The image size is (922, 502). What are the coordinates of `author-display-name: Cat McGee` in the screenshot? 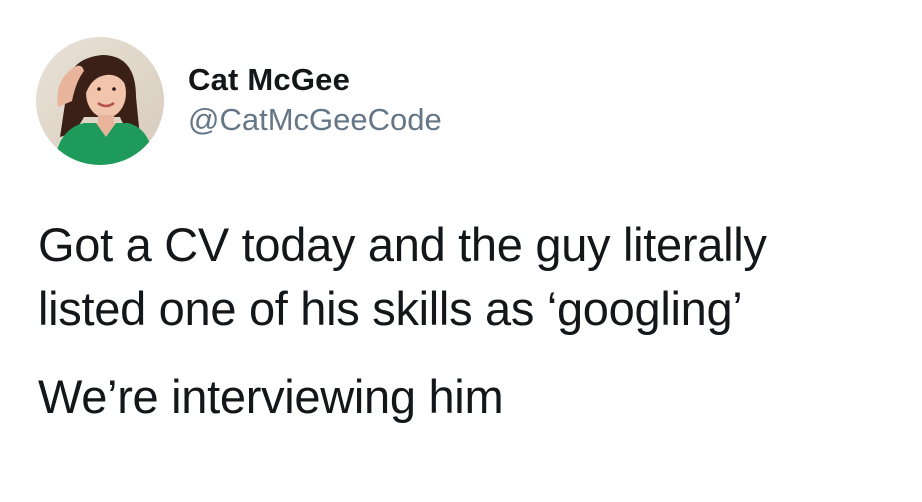 It's located at (315, 80).